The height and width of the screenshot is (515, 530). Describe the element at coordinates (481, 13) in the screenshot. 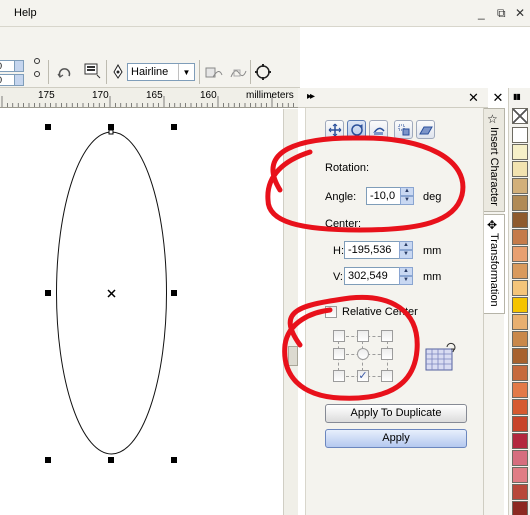

I see `minimize-button: _` at that location.